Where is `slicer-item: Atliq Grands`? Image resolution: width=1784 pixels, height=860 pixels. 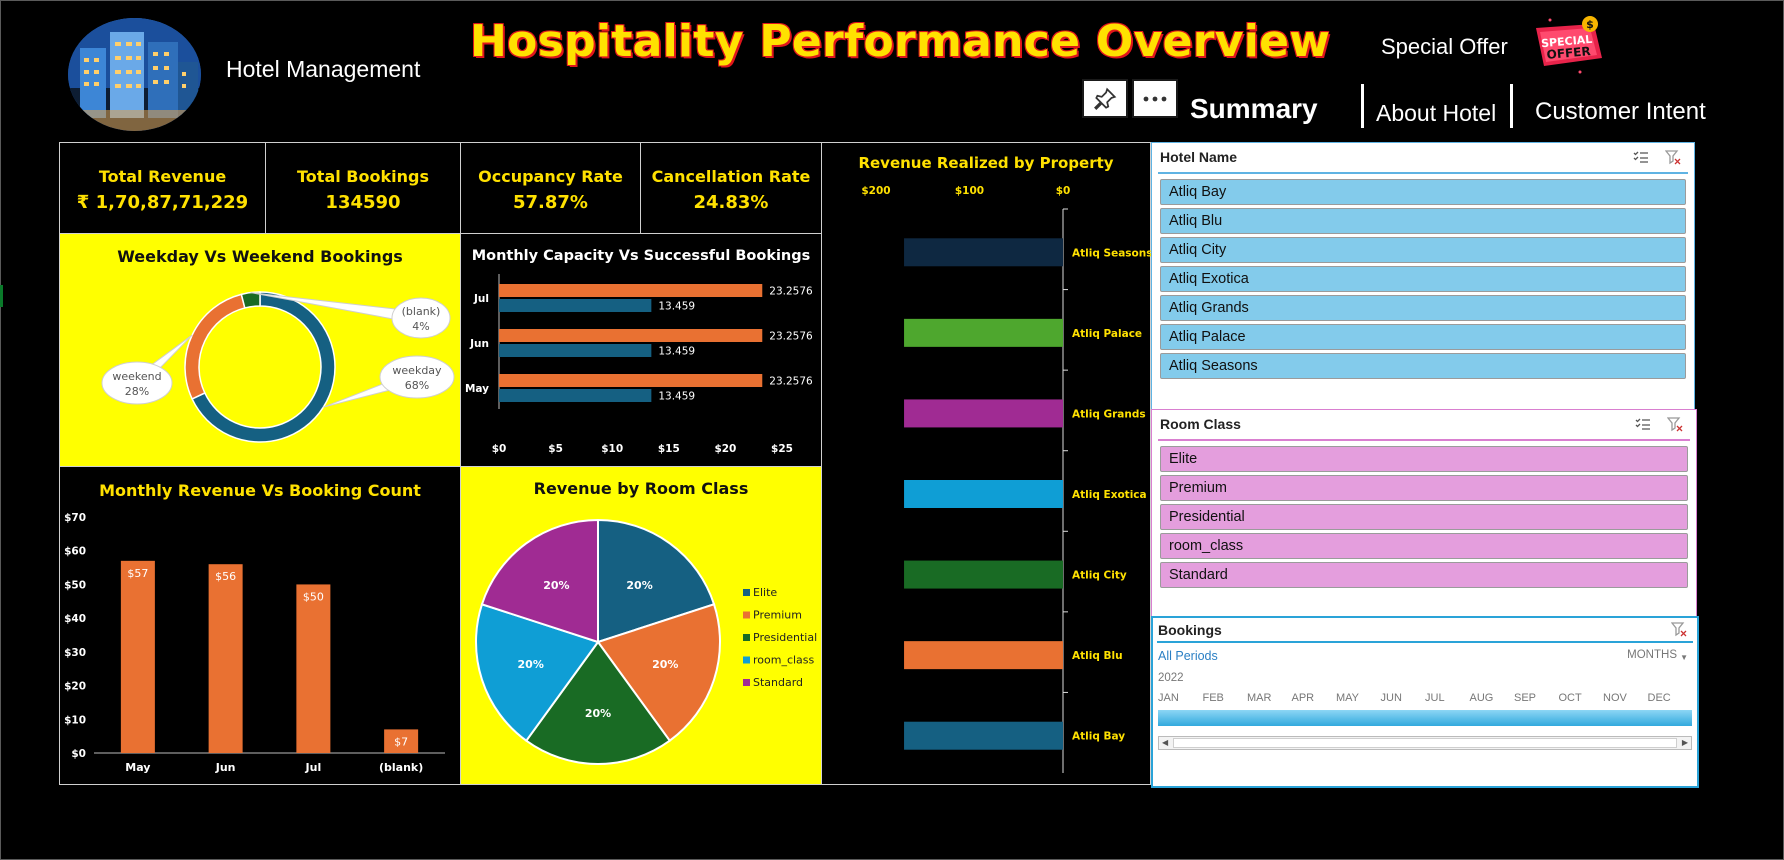 slicer-item: Atliq Grands is located at coordinates (1423, 308).